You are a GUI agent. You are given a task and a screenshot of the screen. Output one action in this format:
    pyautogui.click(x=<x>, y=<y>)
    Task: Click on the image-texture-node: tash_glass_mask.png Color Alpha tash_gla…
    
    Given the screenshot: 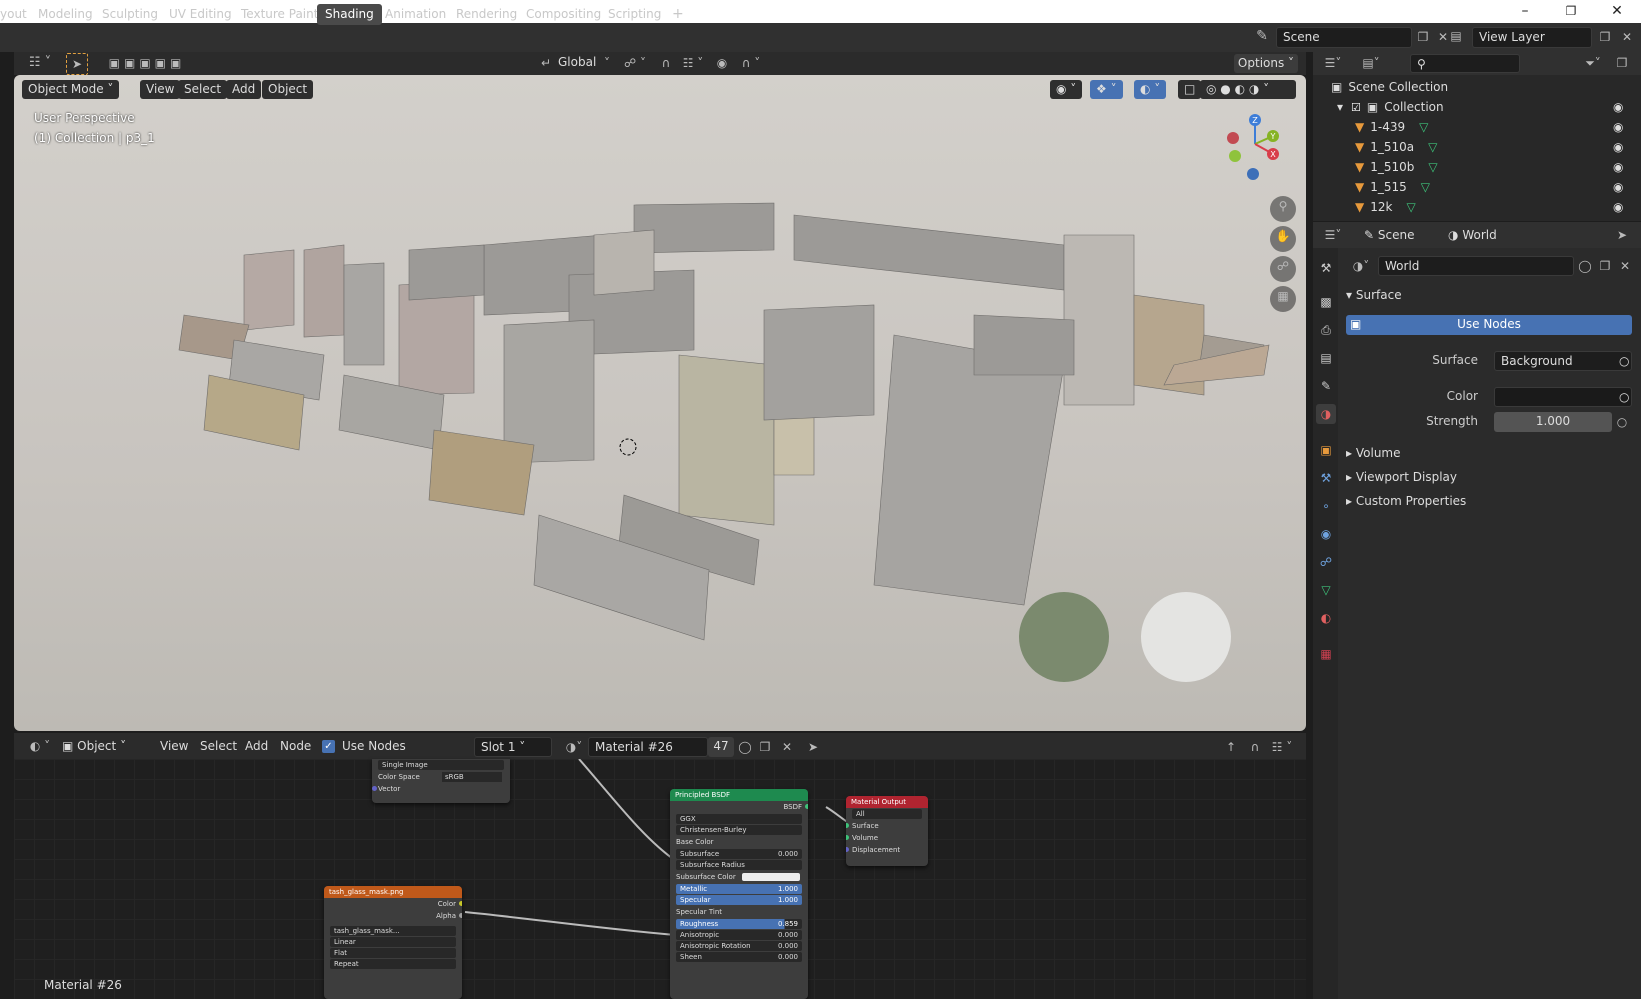 What is the action you would take?
    pyautogui.click(x=393, y=942)
    